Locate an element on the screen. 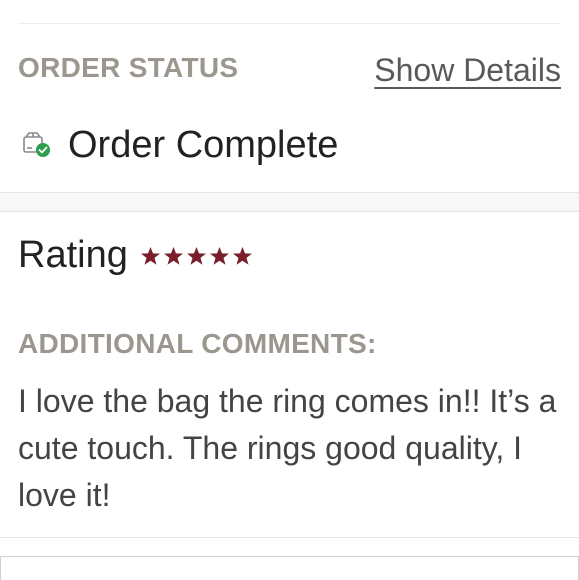 Image resolution: width=579 pixels, height=580 pixels. next-section-card is located at coordinates (289, 568).